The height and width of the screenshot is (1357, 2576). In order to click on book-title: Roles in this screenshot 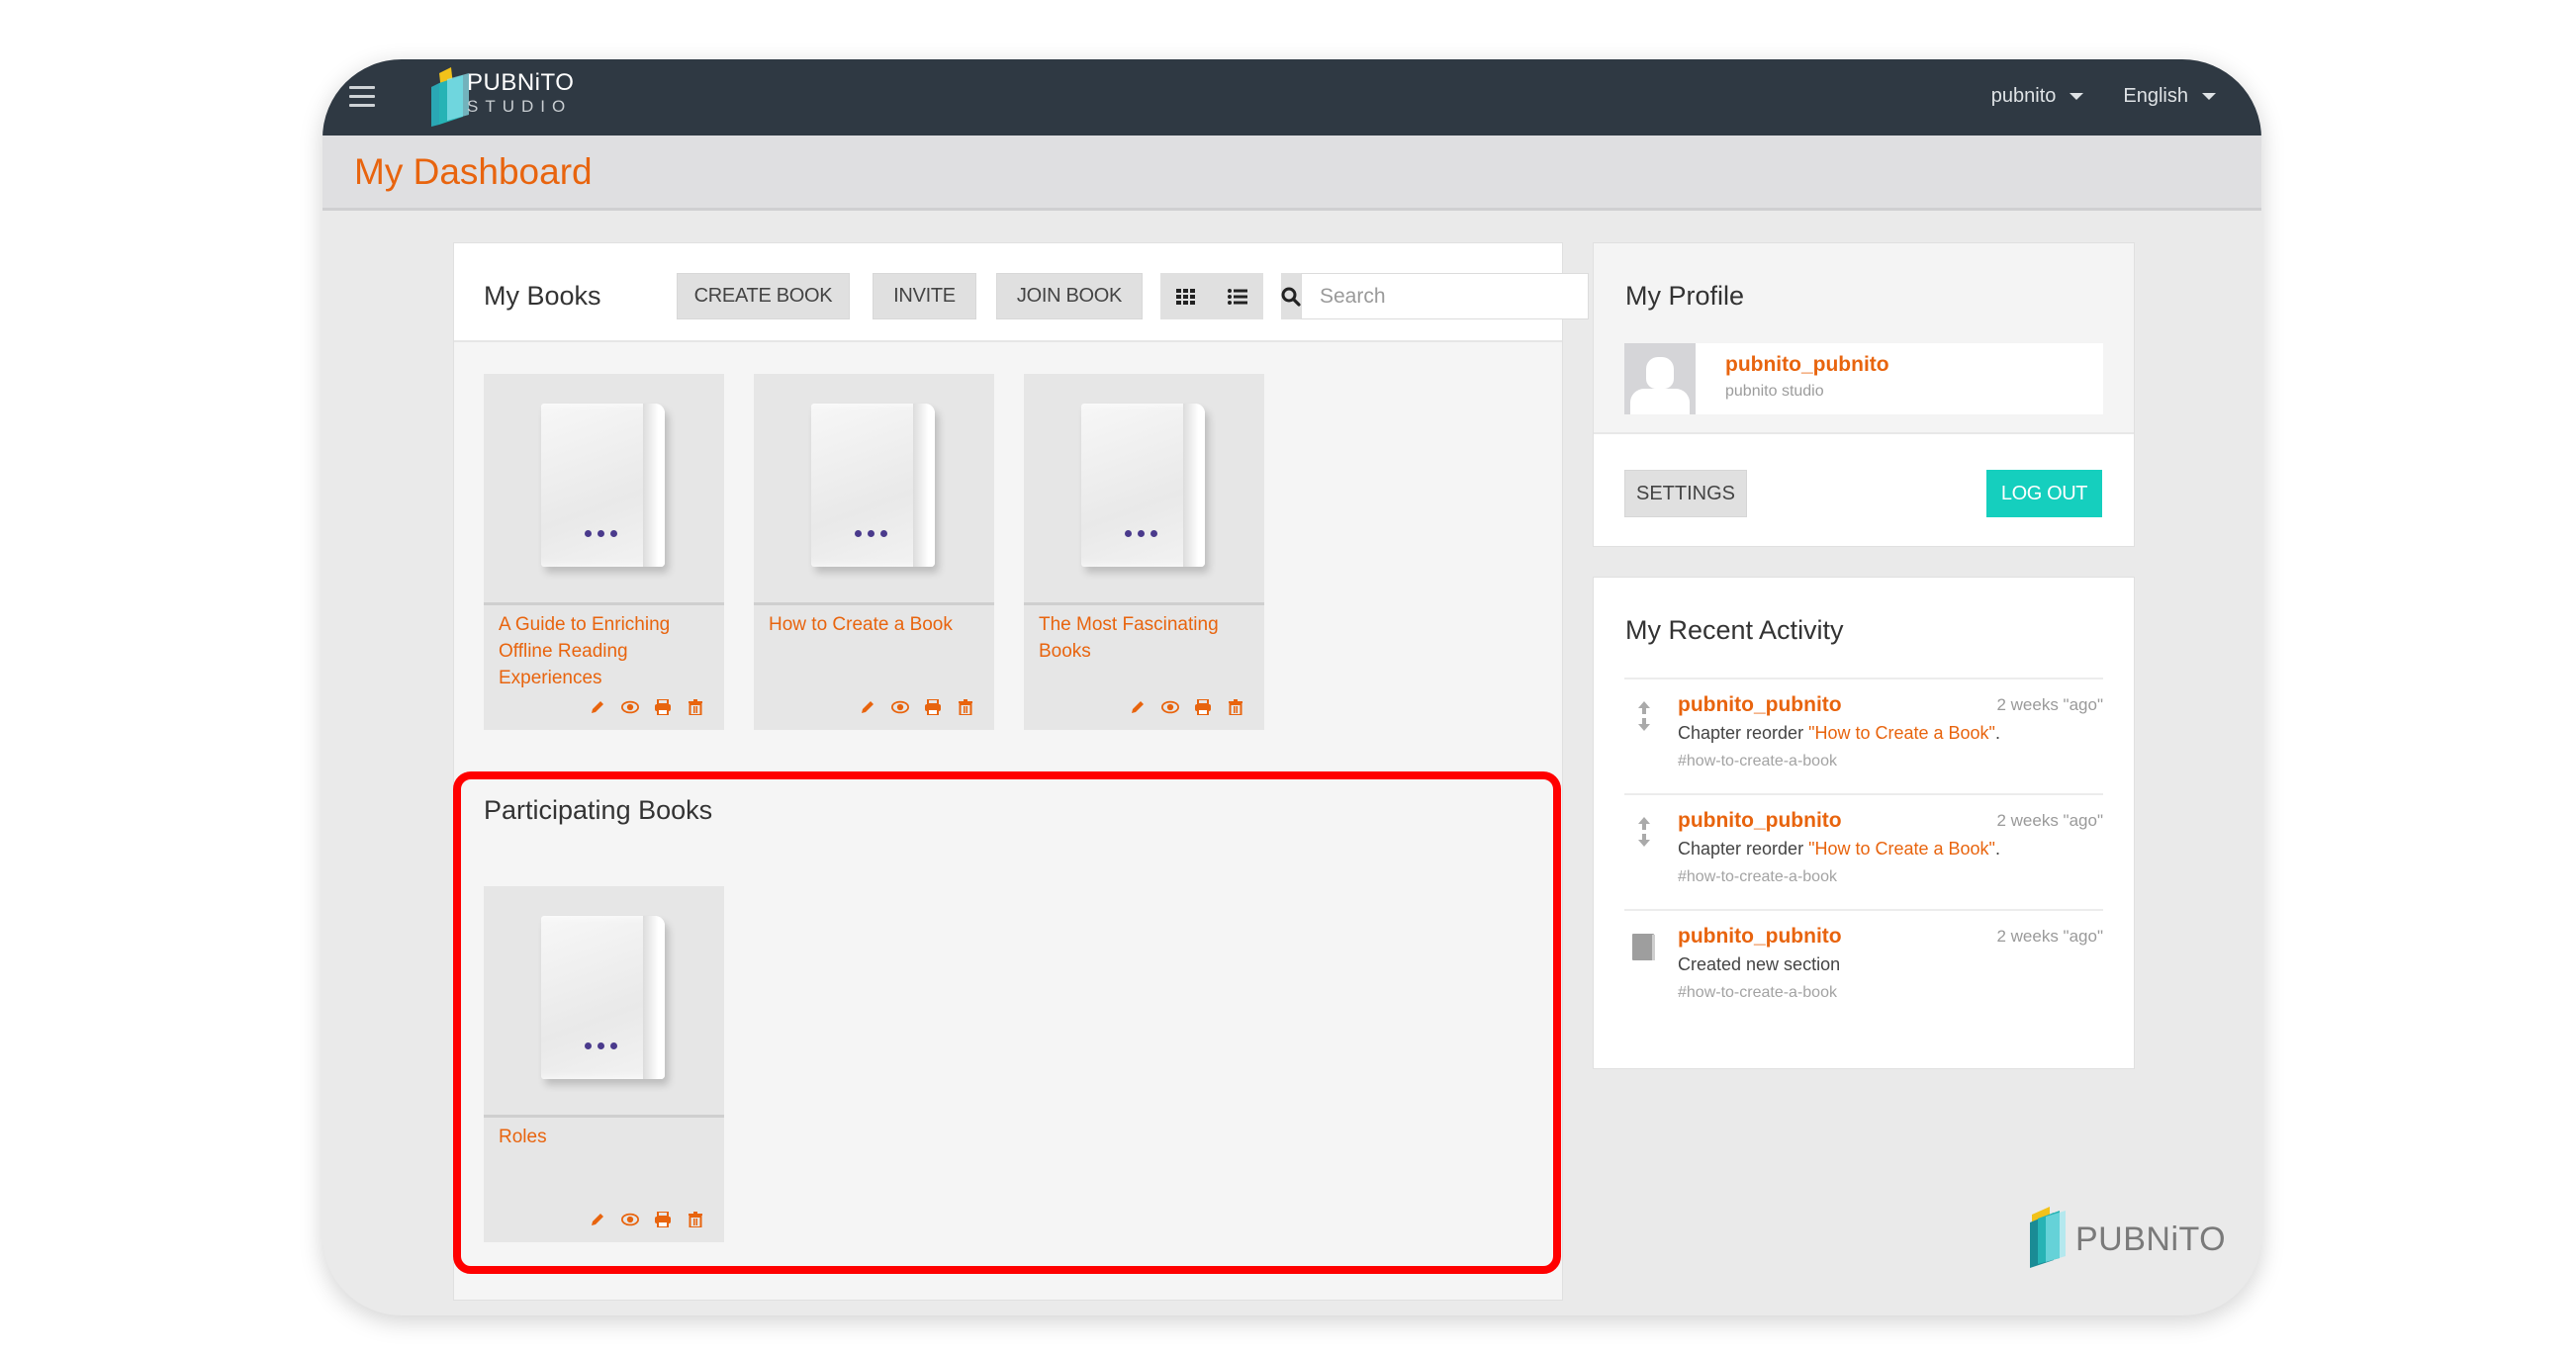, I will do `click(605, 1164)`.